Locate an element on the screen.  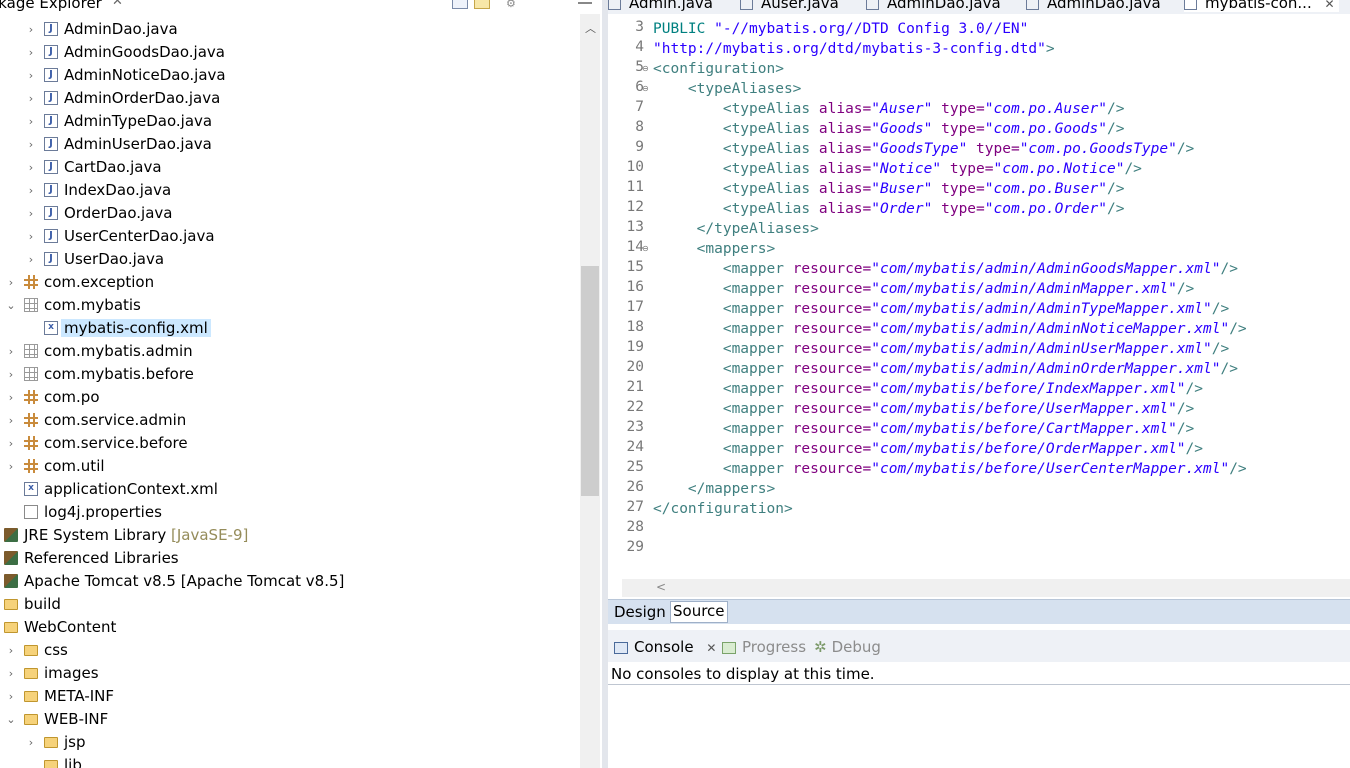
tree-item: › jsp is located at coordinates (290, 742).